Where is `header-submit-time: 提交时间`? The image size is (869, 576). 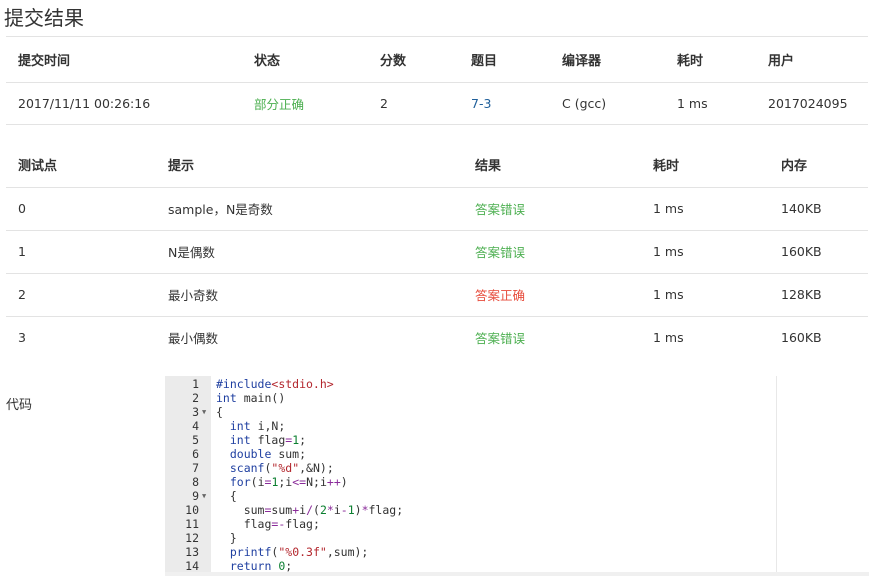 header-submit-time: 提交时间 is located at coordinates (130, 59).